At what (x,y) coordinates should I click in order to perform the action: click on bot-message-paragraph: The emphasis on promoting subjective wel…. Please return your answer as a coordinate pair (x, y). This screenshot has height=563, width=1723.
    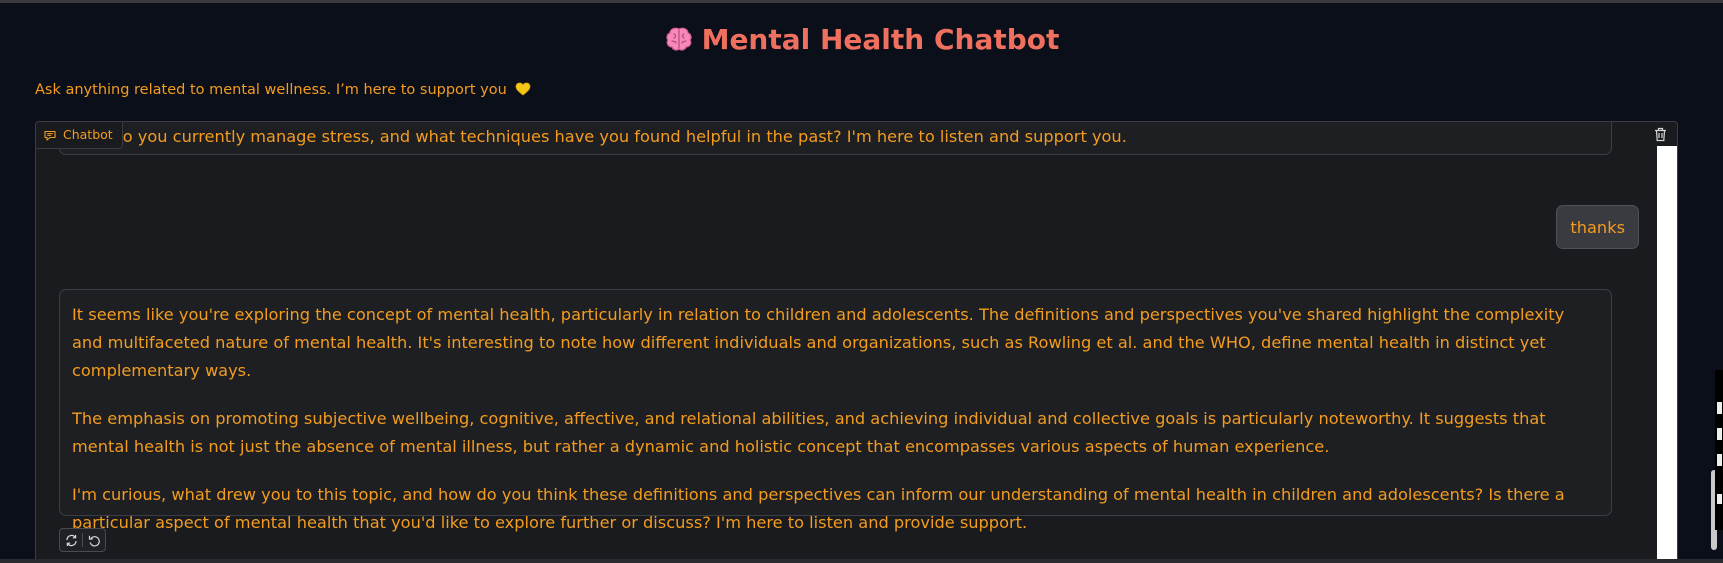
    Looking at the image, I should click on (809, 432).